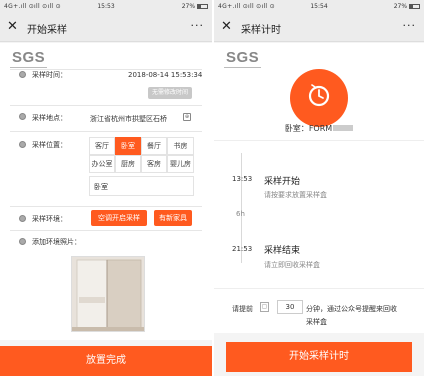 The image size is (424, 376). I want to click on timer-glyph, so click(319, 95).